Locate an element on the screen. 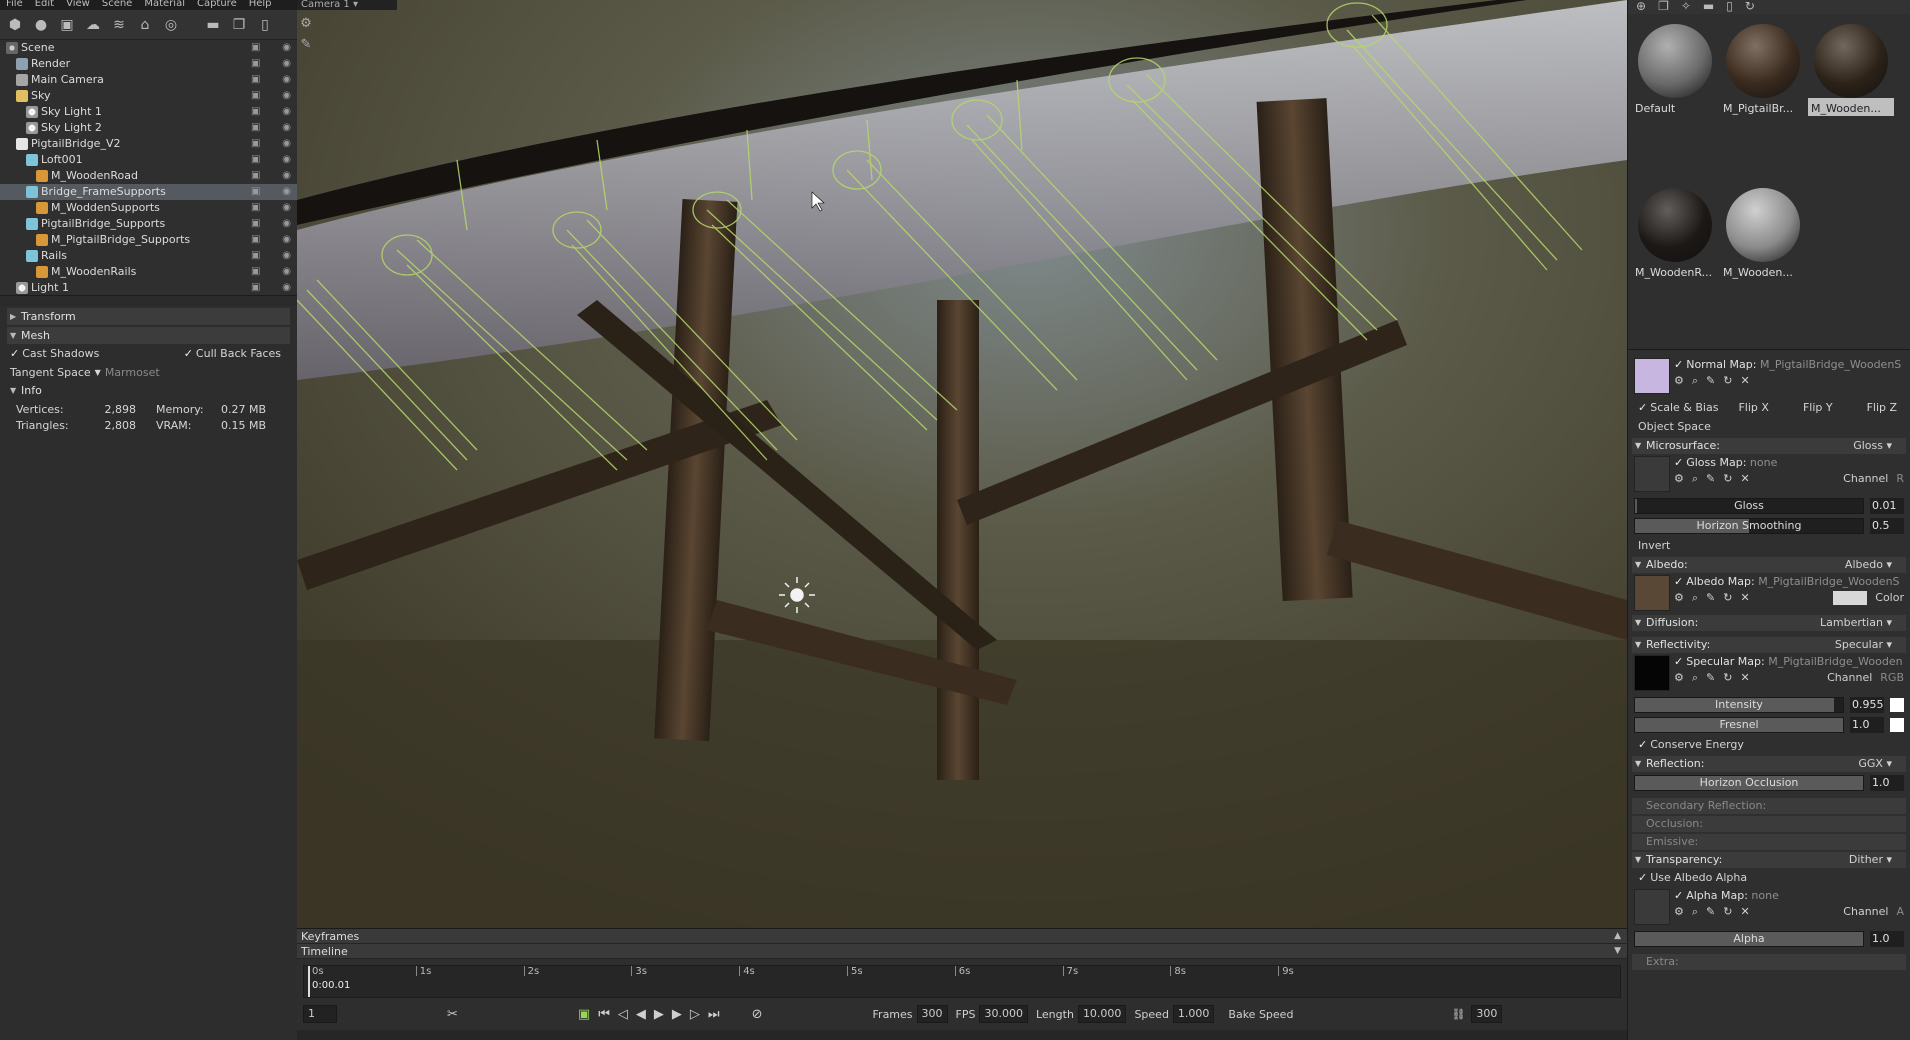 Image resolution: width=1910 pixels, height=1040 pixels. scene-tree-item: Sky Light 2 ▣ ◉ is located at coordinates (148, 128).